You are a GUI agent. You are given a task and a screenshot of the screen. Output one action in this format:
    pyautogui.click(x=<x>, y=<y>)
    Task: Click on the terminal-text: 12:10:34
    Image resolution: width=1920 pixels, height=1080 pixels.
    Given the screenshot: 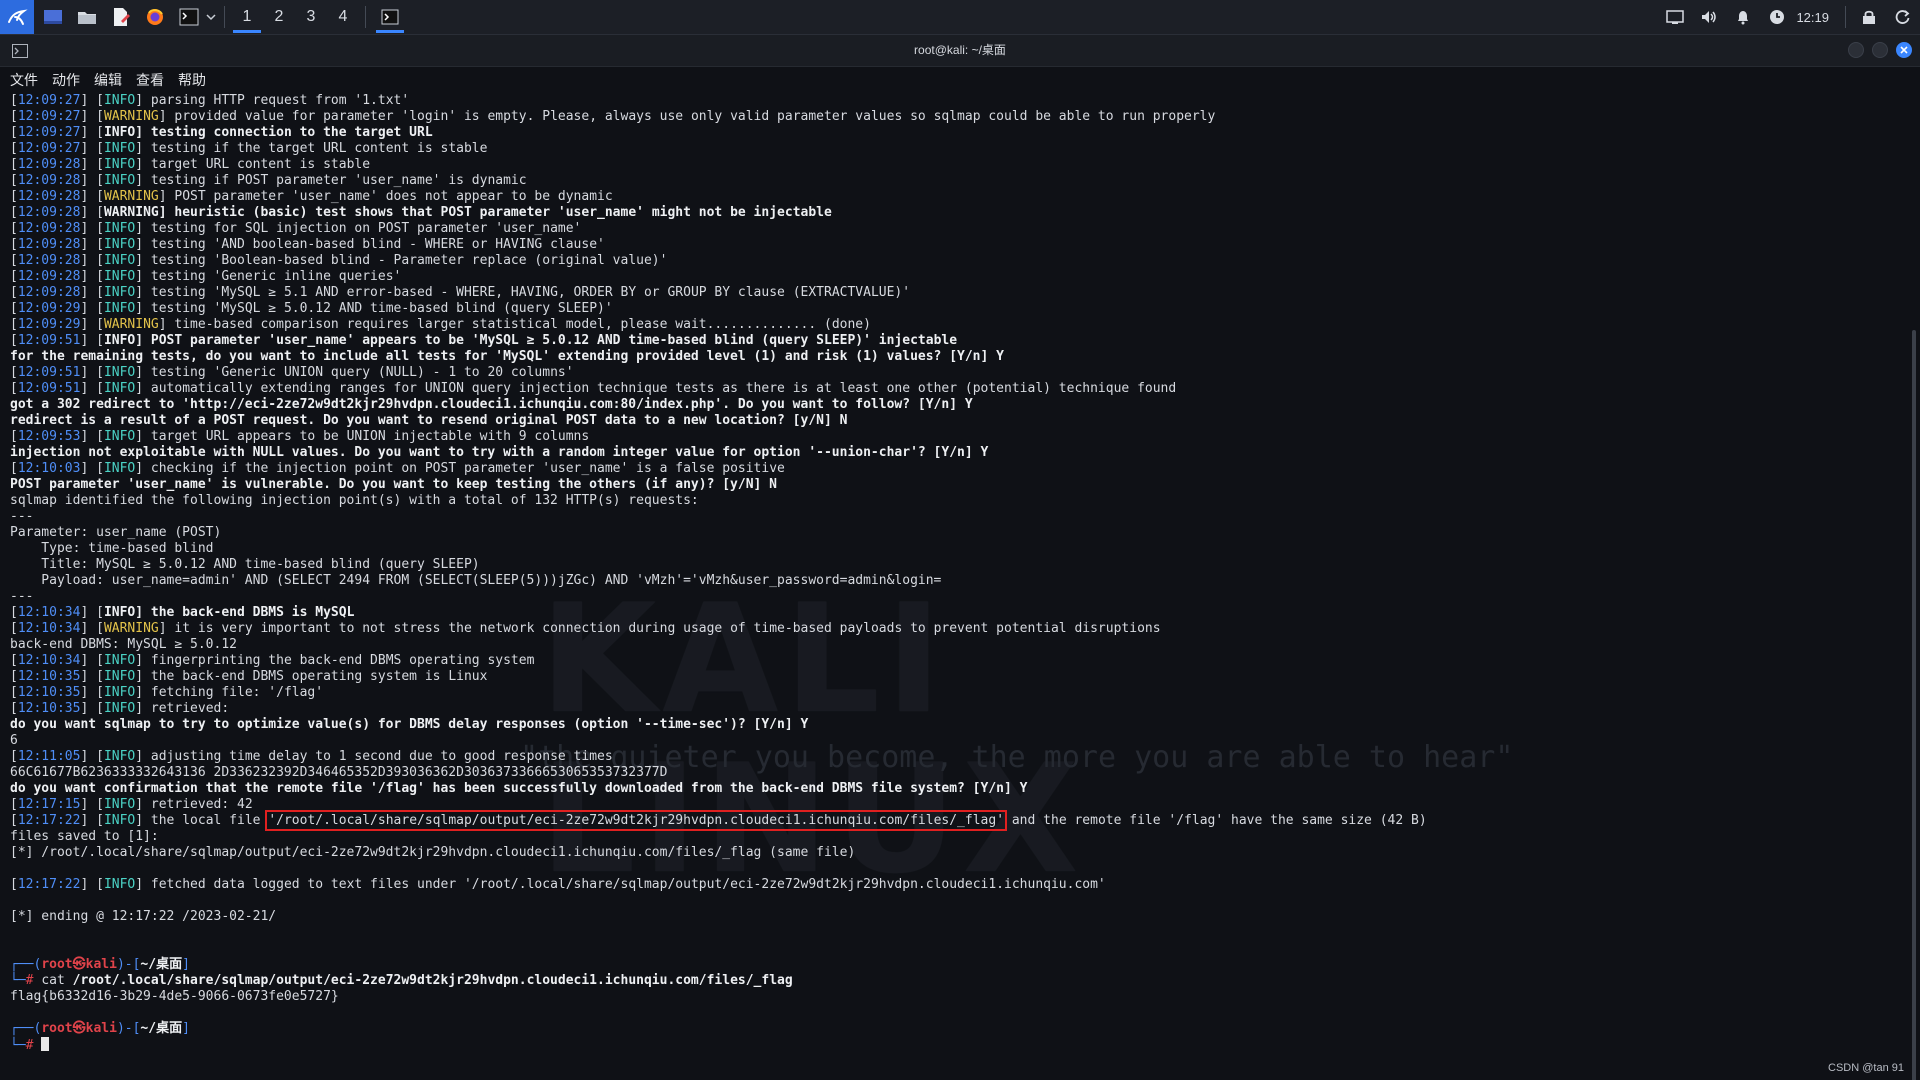 What is the action you would take?
    pyautogui.click(x=49, y=612)
    